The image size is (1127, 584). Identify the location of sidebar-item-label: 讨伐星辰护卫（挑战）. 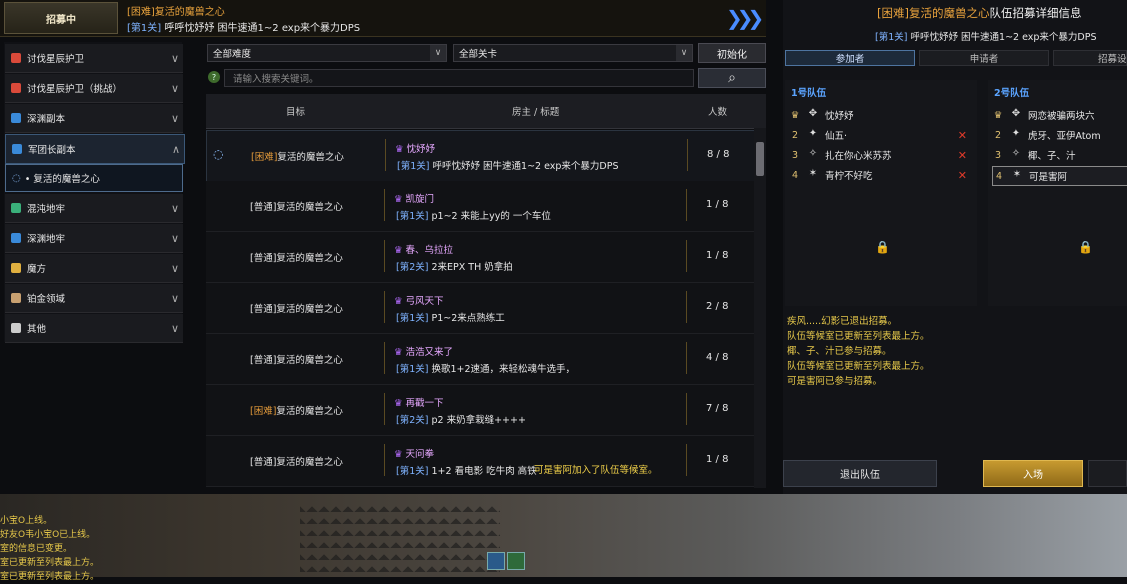
(75, 89).